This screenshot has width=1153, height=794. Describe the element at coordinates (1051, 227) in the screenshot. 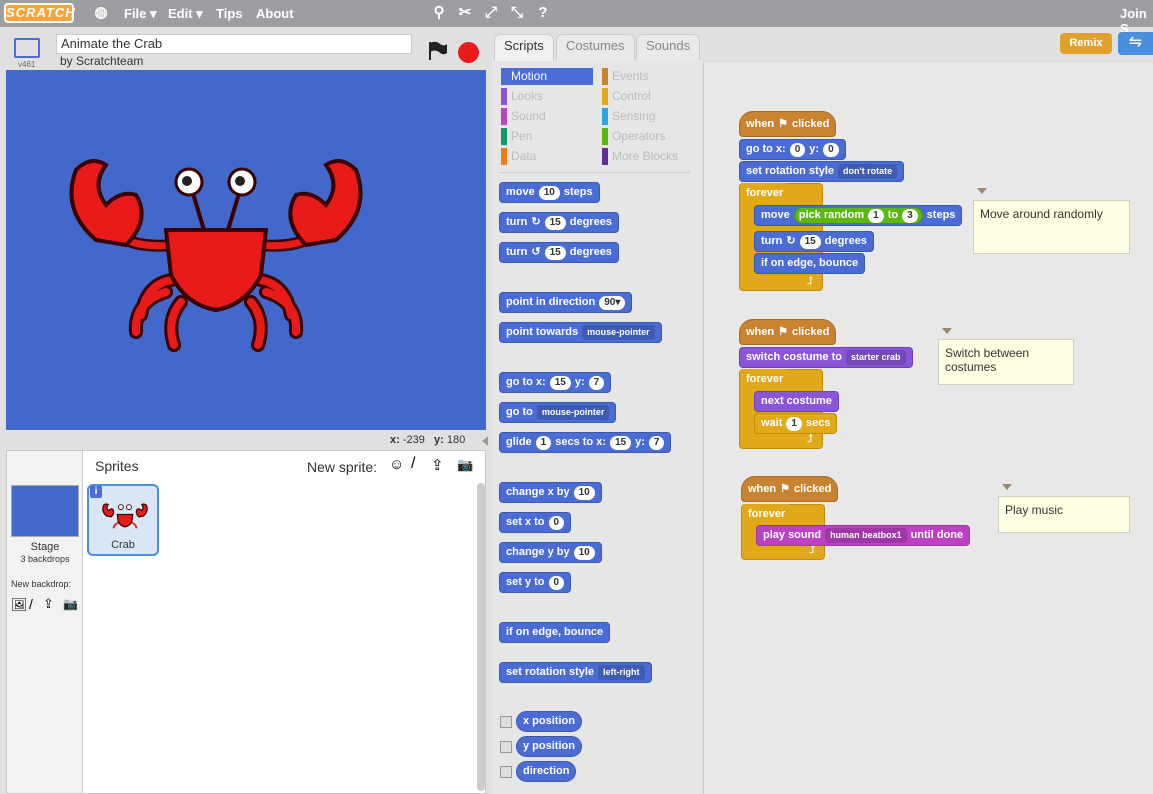

I see `comment-move-randomly: Move around randomly` at that location.